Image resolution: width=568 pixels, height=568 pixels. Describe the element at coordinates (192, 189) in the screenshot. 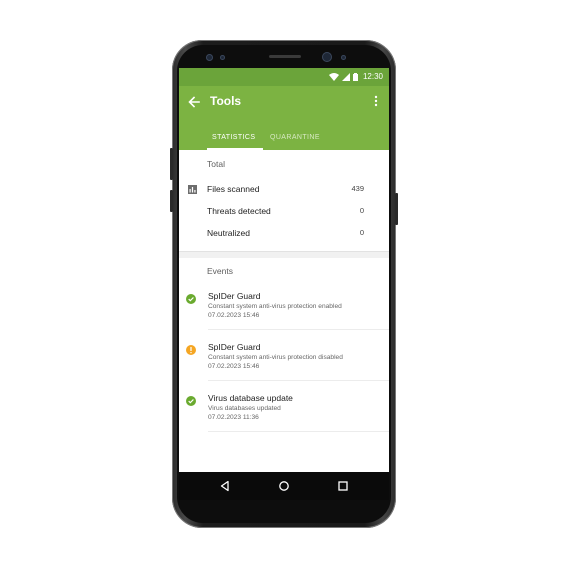

I see `bar-chart-icon` at that location.